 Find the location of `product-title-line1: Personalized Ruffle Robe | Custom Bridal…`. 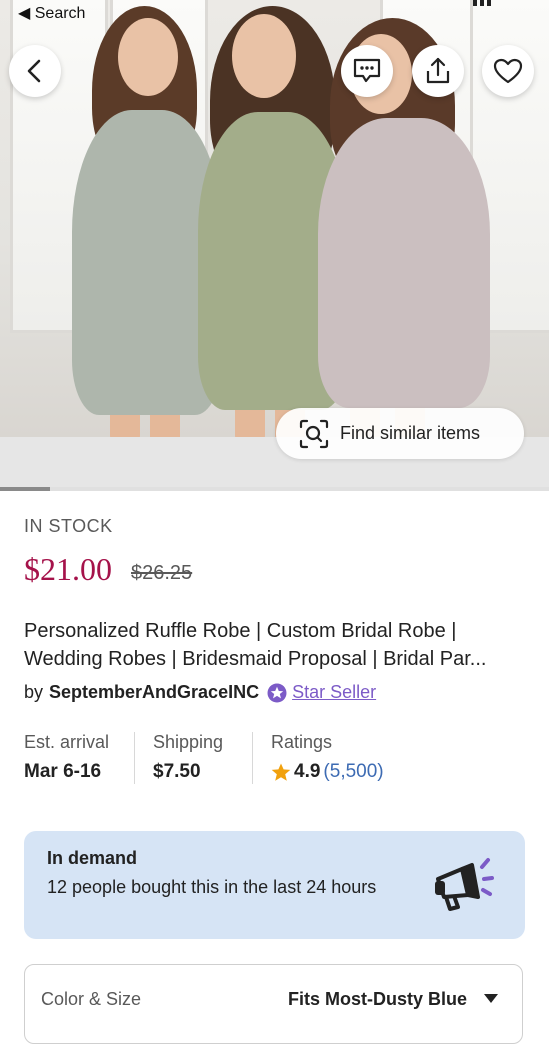

product-title-line1: Personalized Ruffle Robe | Custom Bridal… is located at coordinates (240, 631).